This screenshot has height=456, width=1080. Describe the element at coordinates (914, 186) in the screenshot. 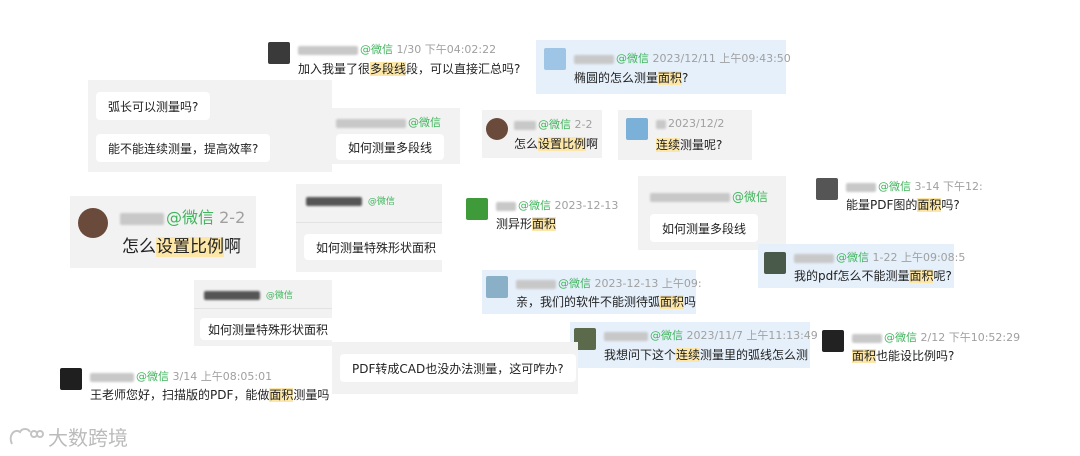

I see `sender-line: @微信 3-14 下午12:` at that location.